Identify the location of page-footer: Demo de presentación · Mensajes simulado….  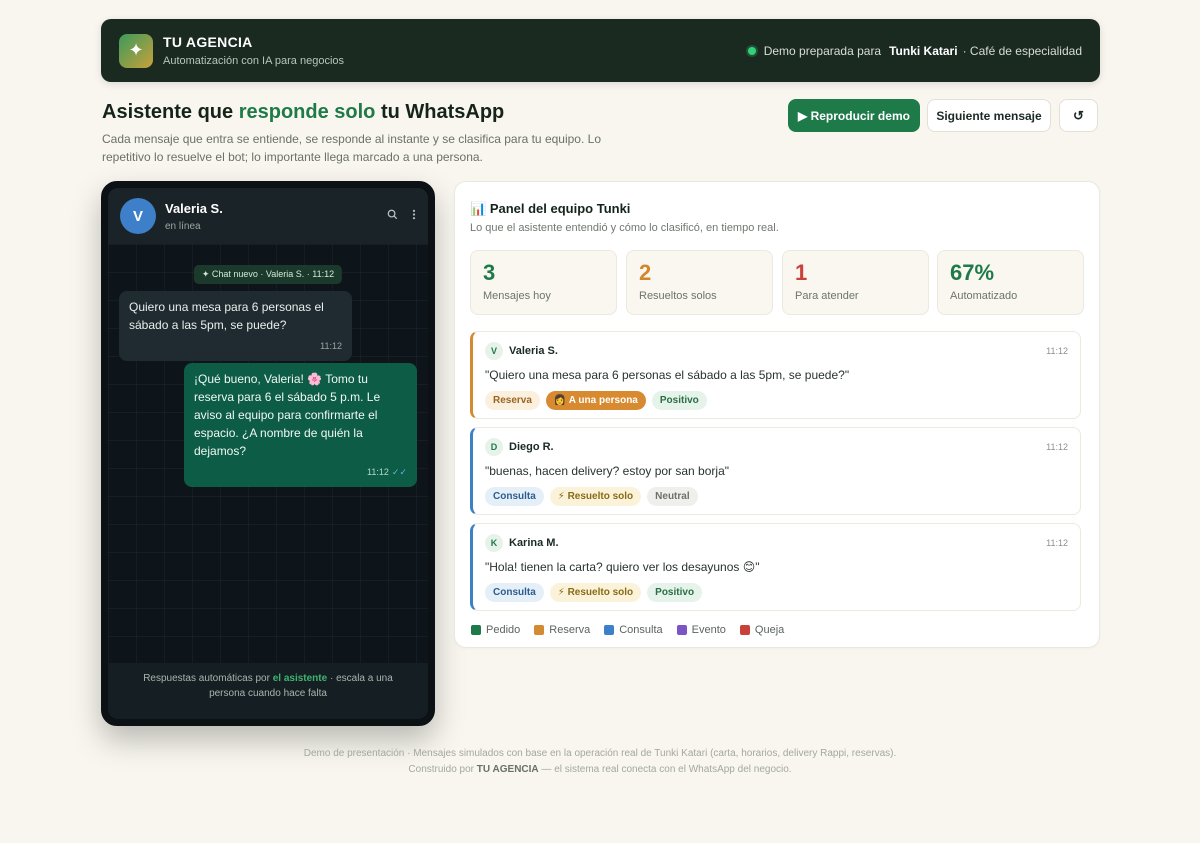
(600, 762).